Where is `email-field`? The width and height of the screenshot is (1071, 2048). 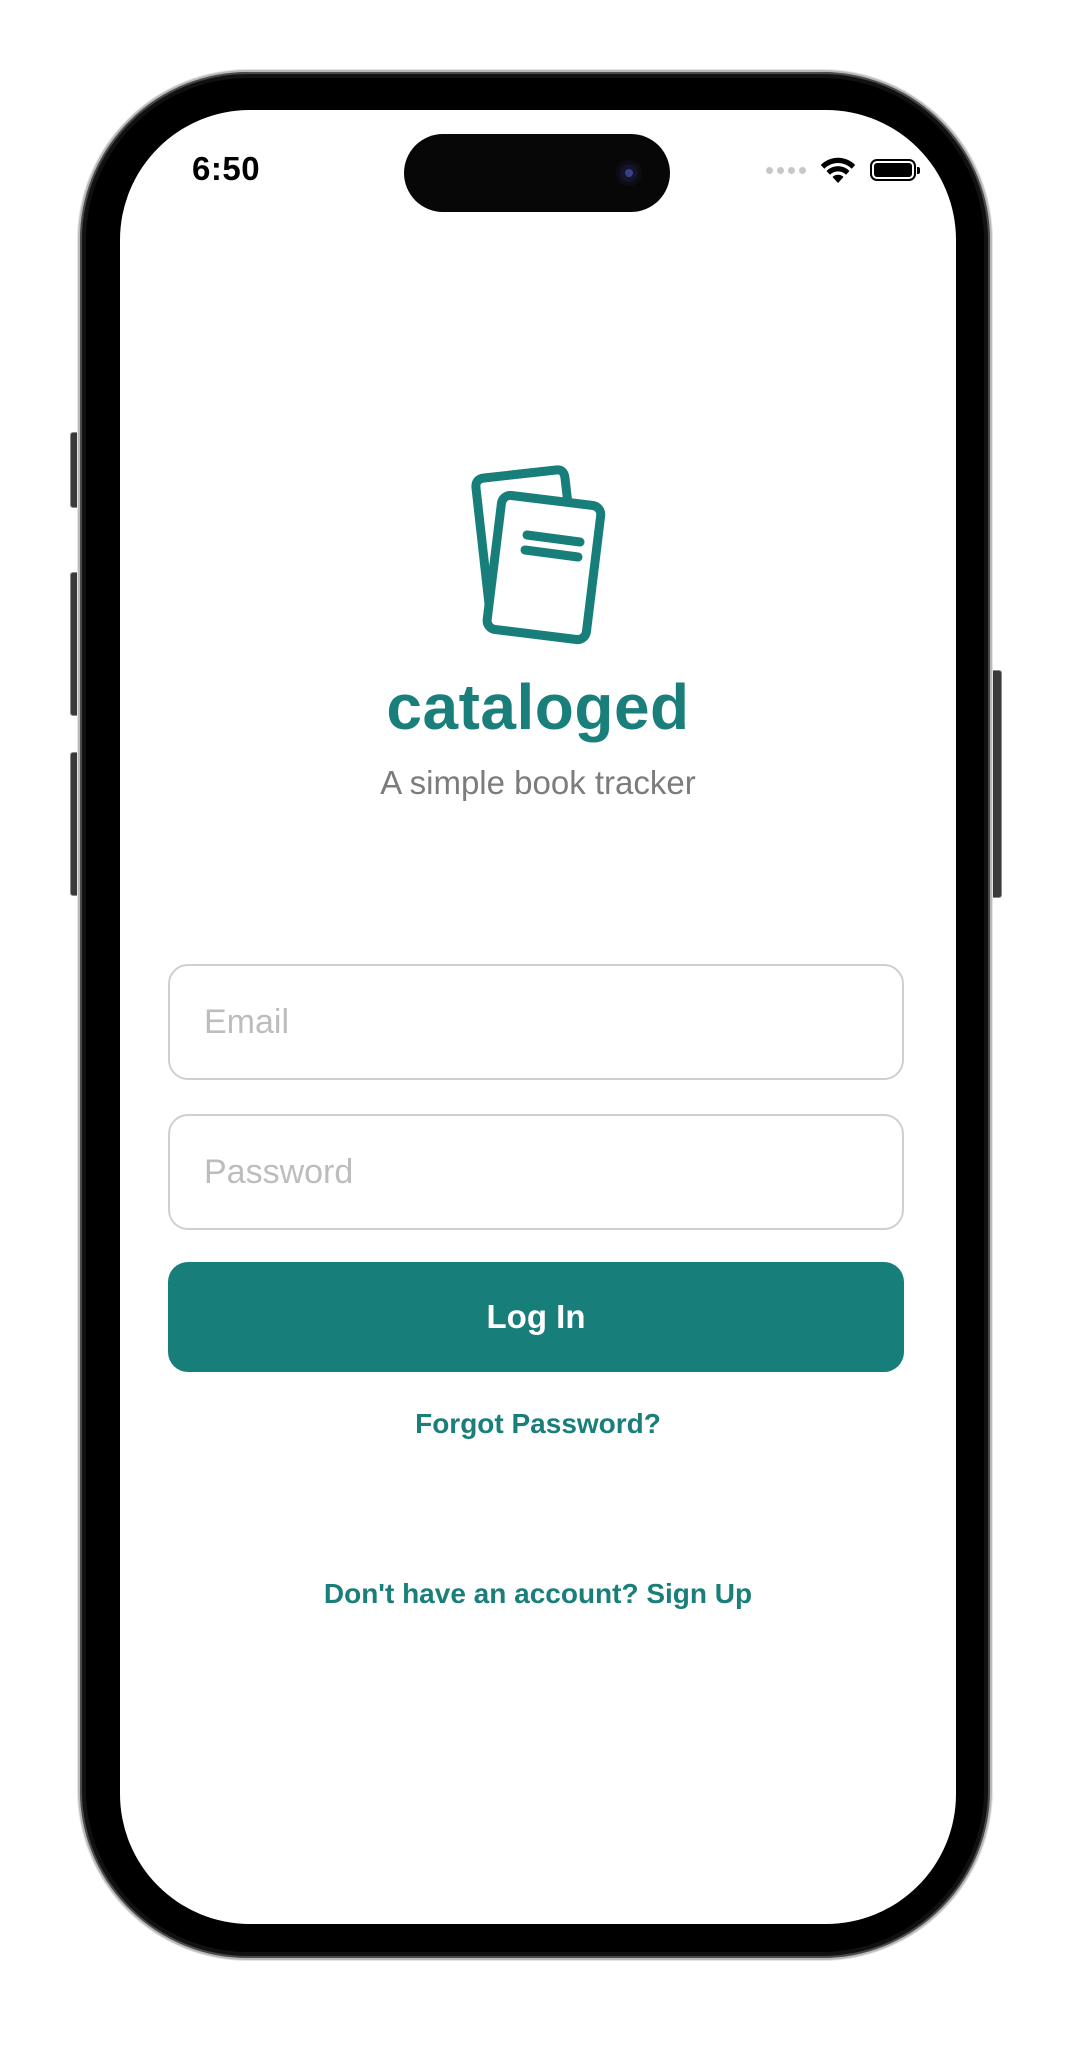 email-field is located at coordinates (536, 1022).